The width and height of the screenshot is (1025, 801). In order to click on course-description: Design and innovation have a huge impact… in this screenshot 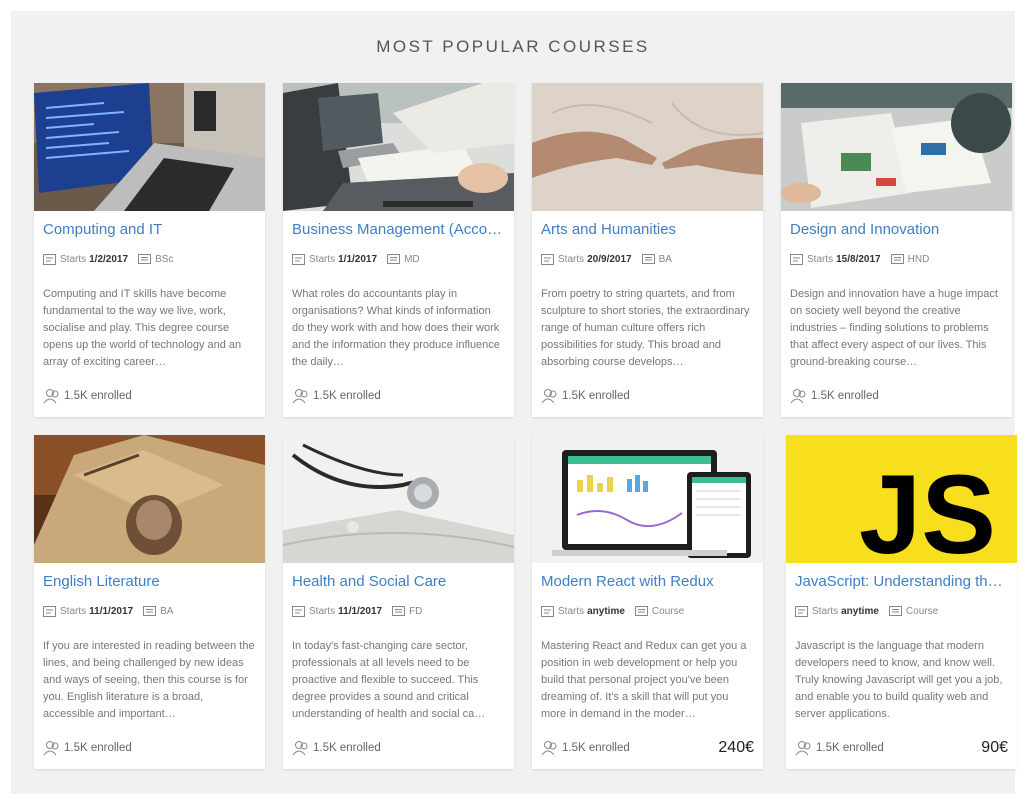, I will do `click(894, 328)`.